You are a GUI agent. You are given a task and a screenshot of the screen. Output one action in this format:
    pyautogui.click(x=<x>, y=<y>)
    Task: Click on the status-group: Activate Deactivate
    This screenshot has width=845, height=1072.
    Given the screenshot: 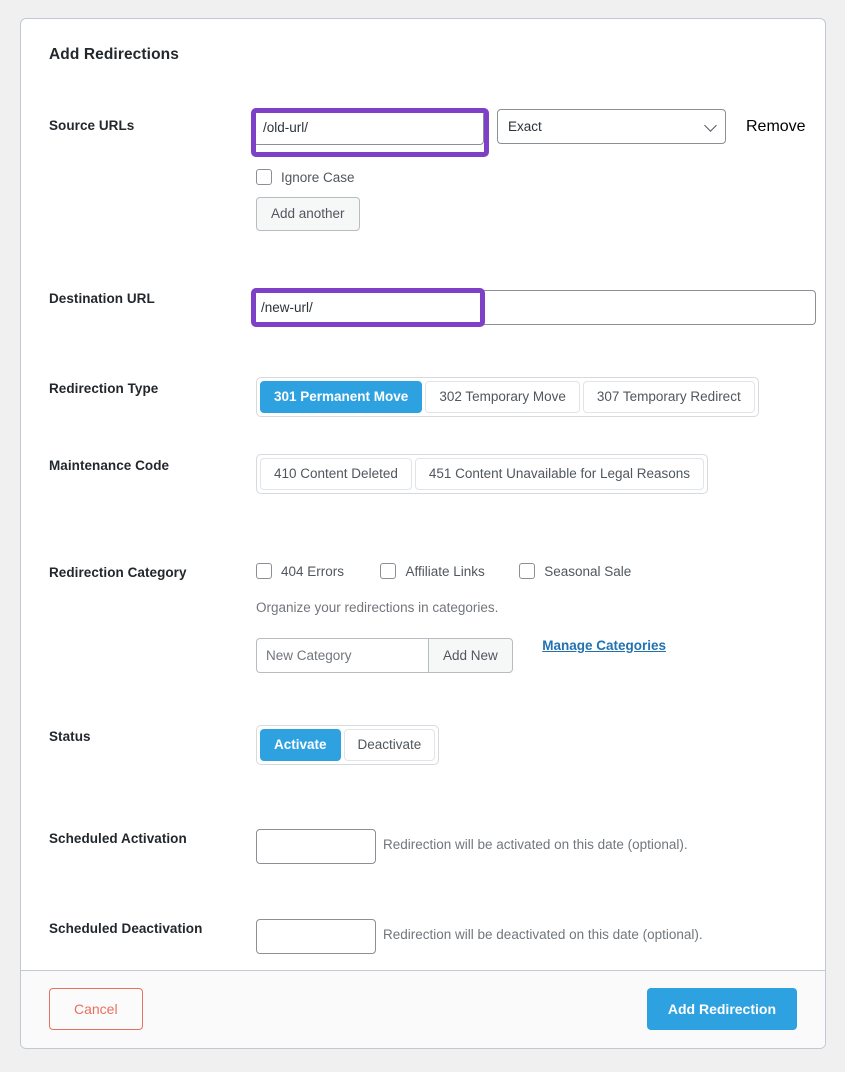 What is the action you would take?
    pyautogui.click(x=348, y=745)
    